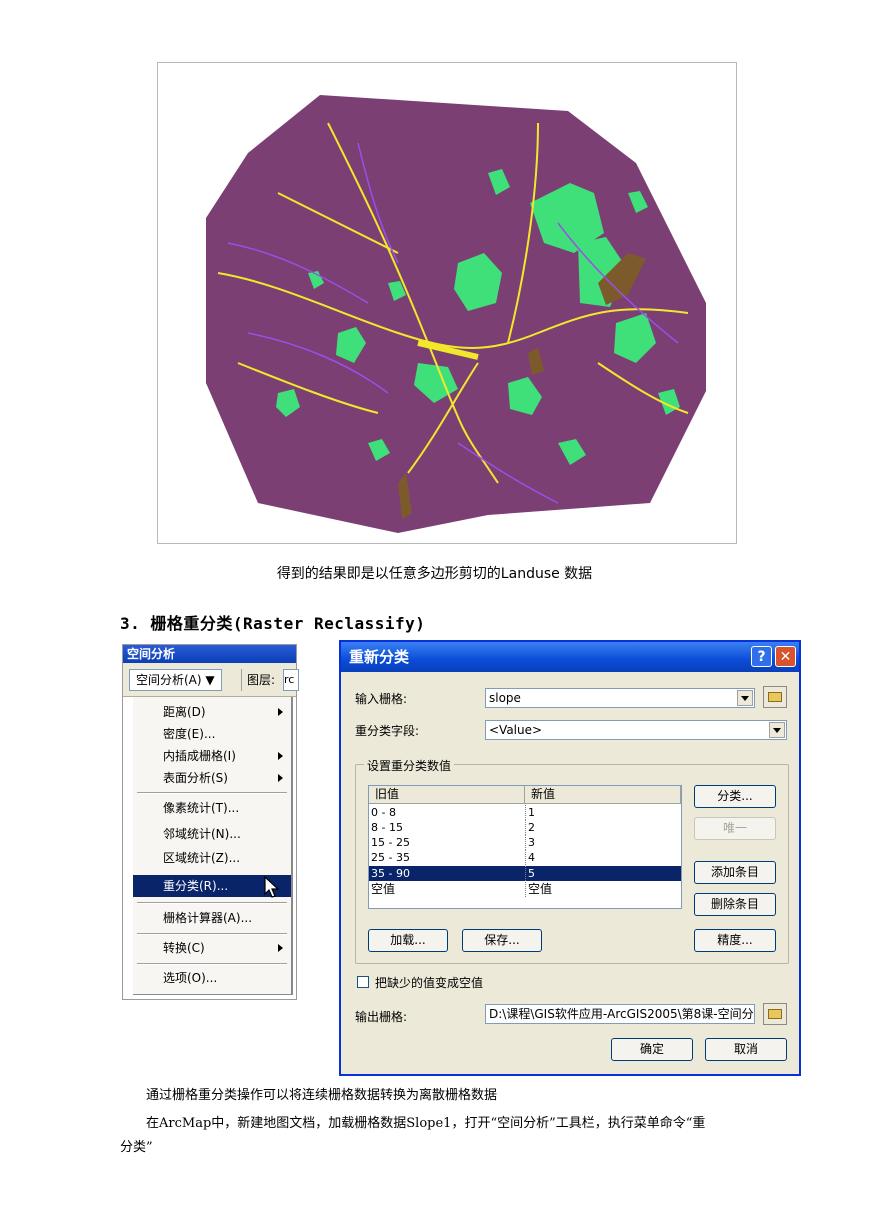  What do you see at coordinates (434, 574) in the screenshot?
I see `map-caption: 得到的结果即是以任意多边形剪切的Landuse 数据` at bounding box center [434, 574].